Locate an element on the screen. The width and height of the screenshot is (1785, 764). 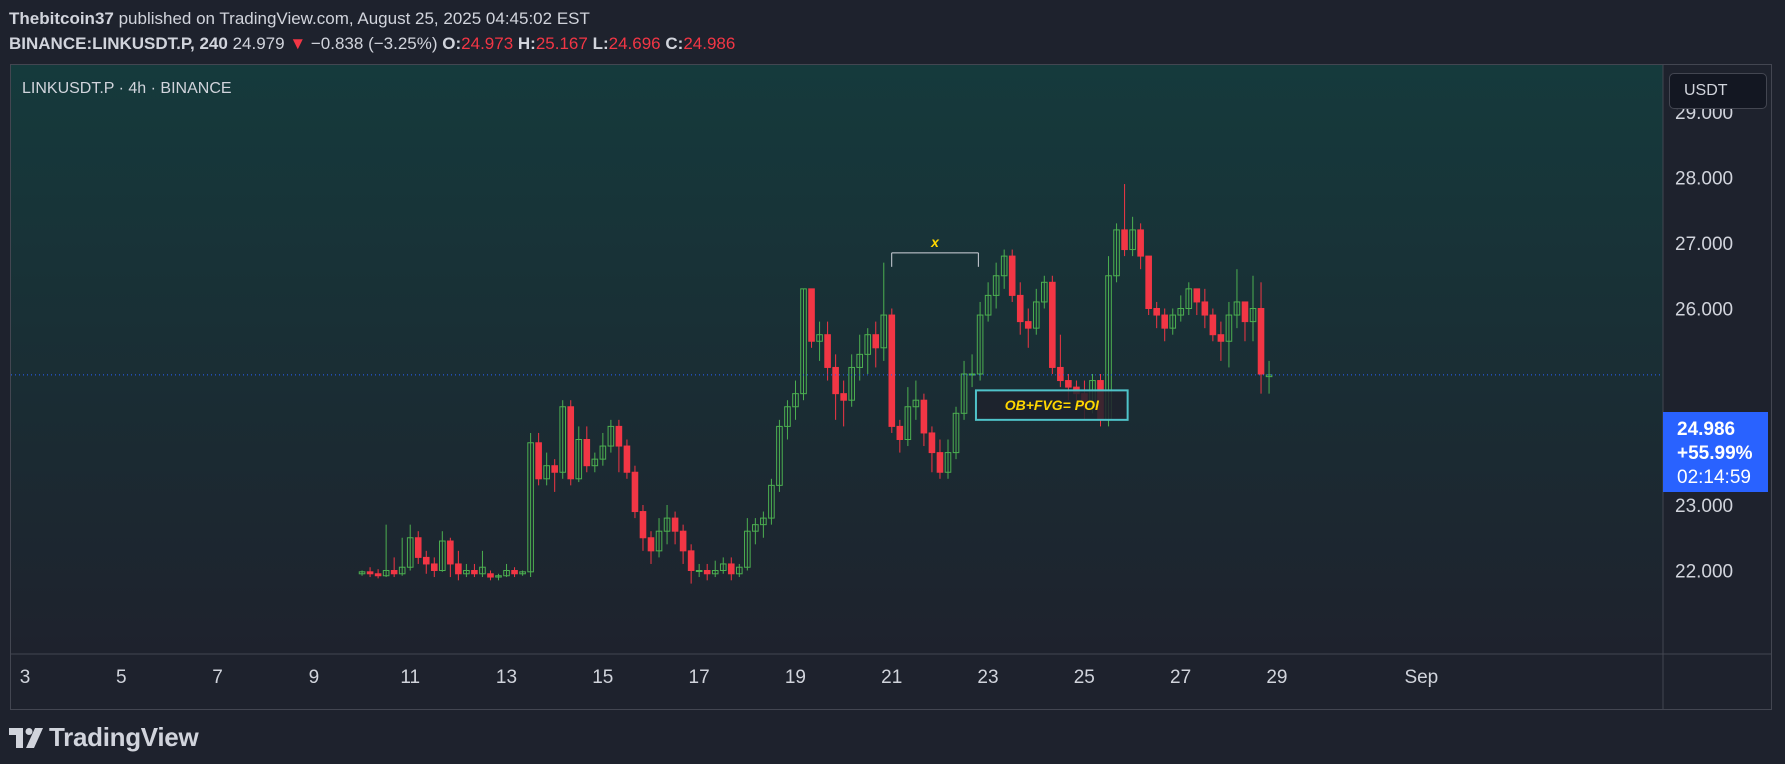
tag-price: 24.986 is located at coordinates (1706, 429).